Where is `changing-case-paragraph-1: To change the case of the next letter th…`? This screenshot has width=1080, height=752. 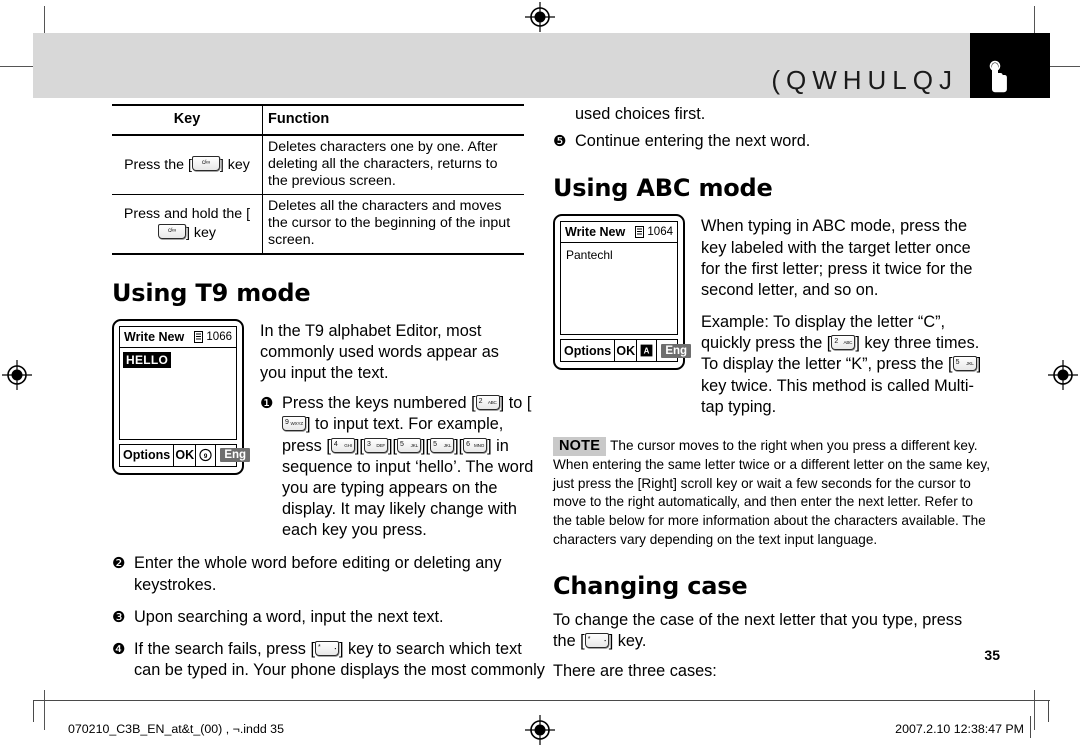
changing-case-paragraph-1: To change the case of the next letter th… is located at coordinates (758, 630).